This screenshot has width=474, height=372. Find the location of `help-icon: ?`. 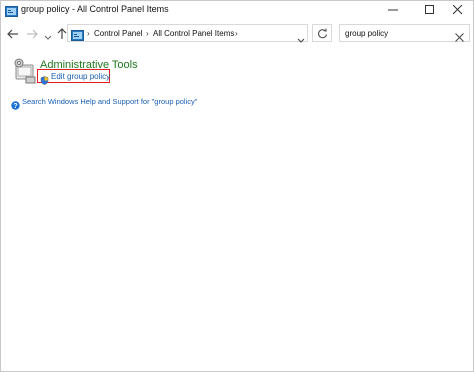

help-icon: ? is located at coordinates (15, 103).